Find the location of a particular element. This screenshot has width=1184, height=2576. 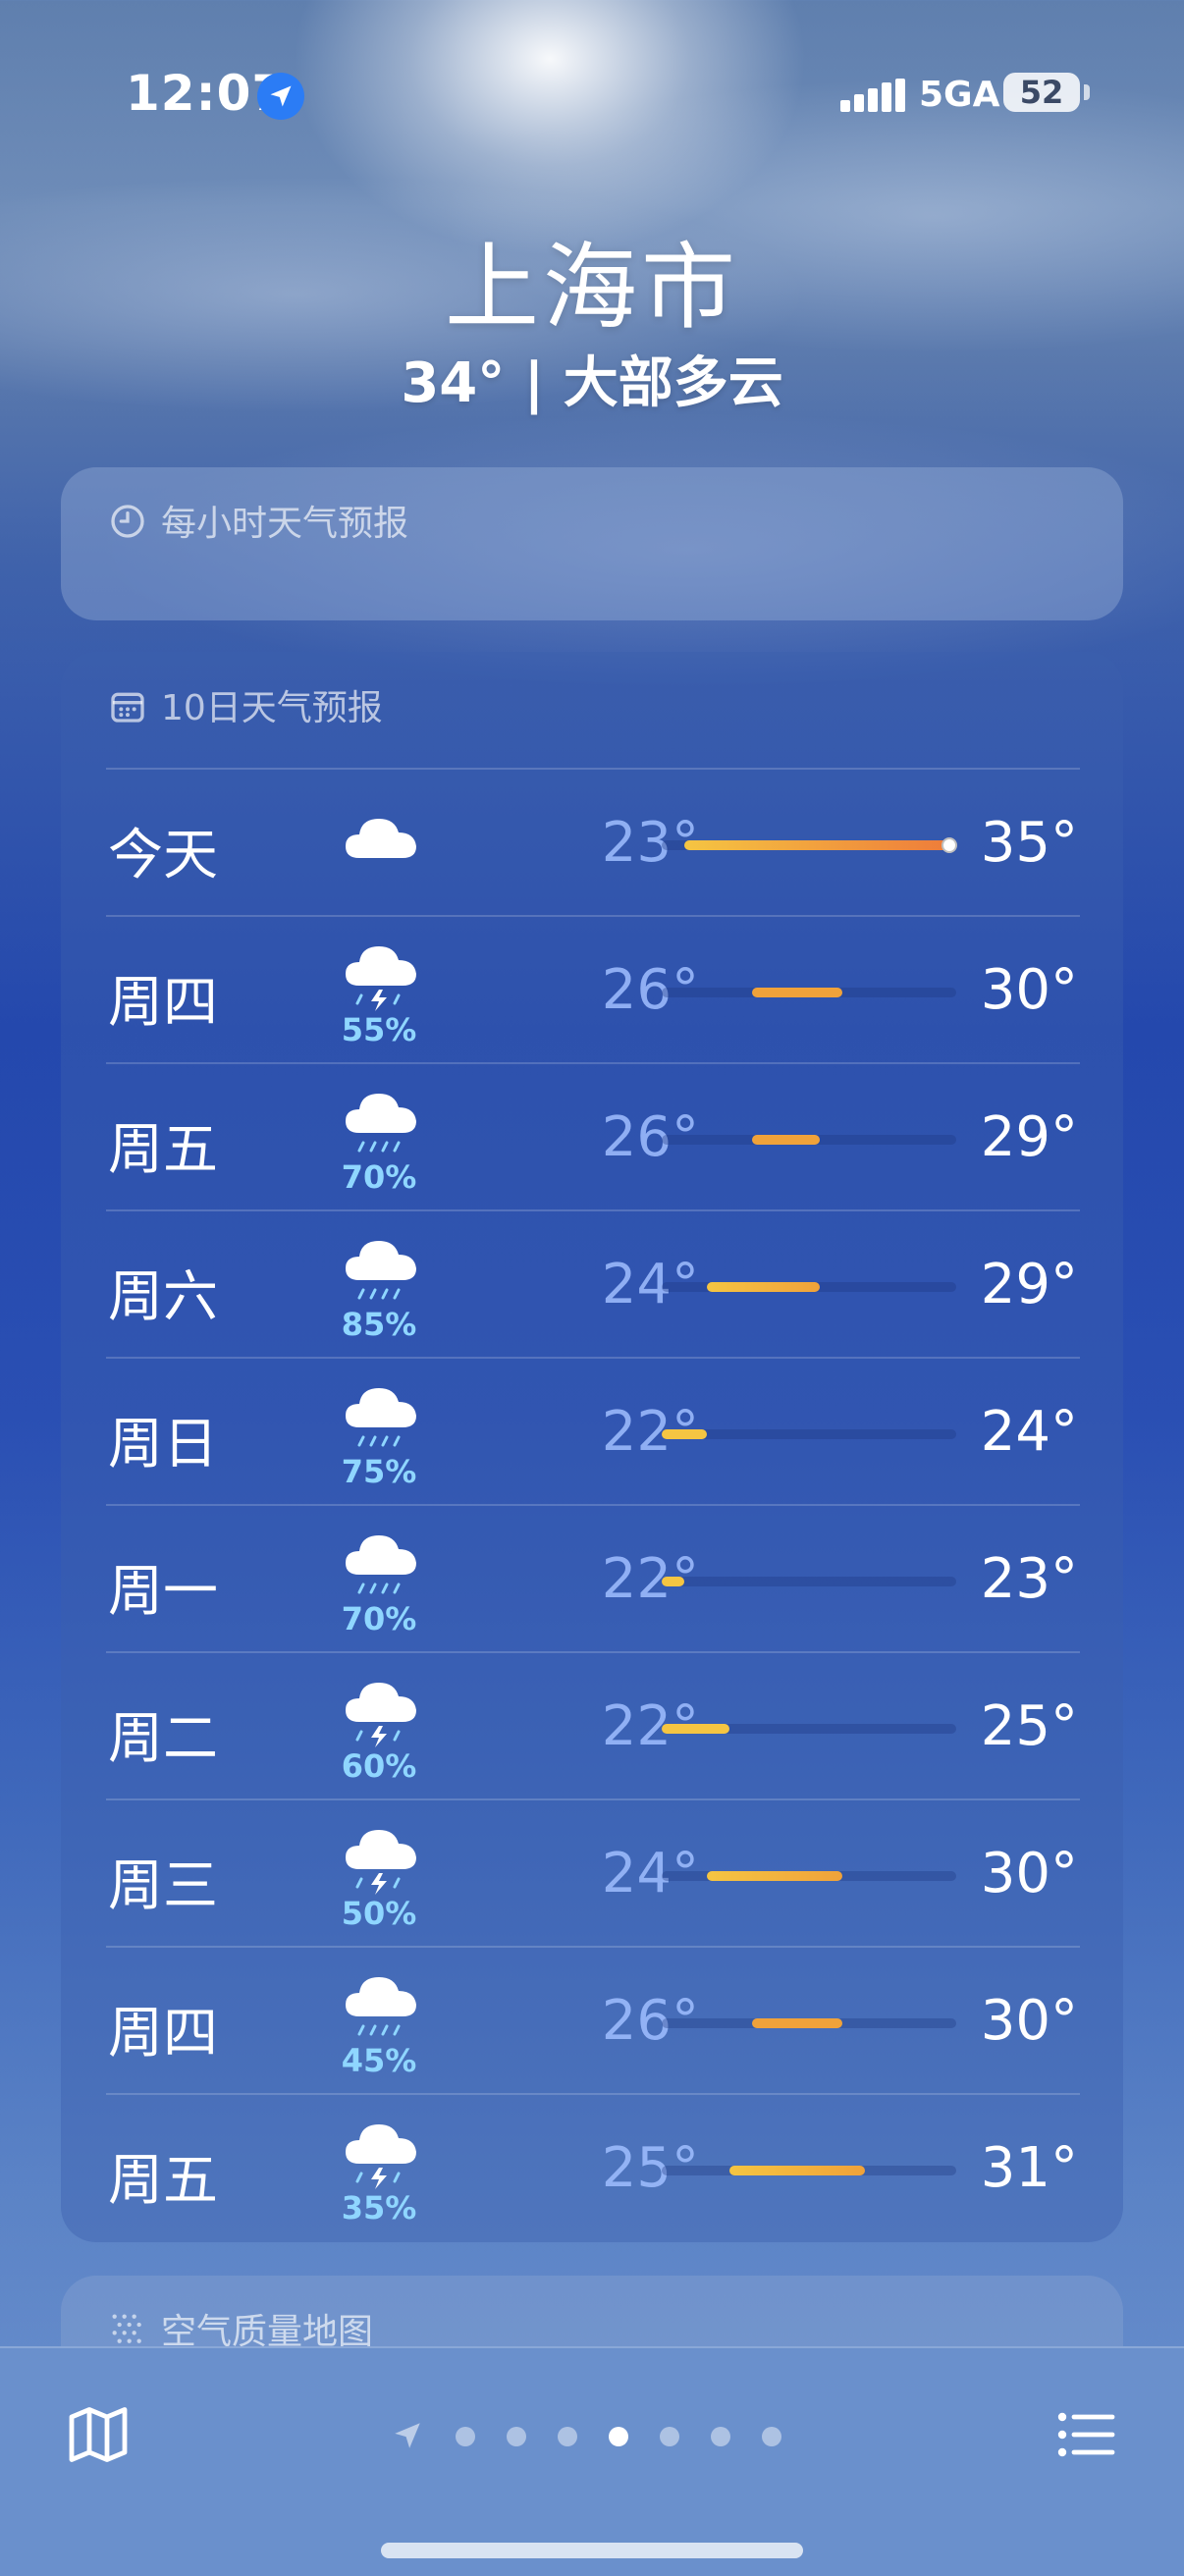

precipitation-chance: 85% is located at coordinates (379, 1324).